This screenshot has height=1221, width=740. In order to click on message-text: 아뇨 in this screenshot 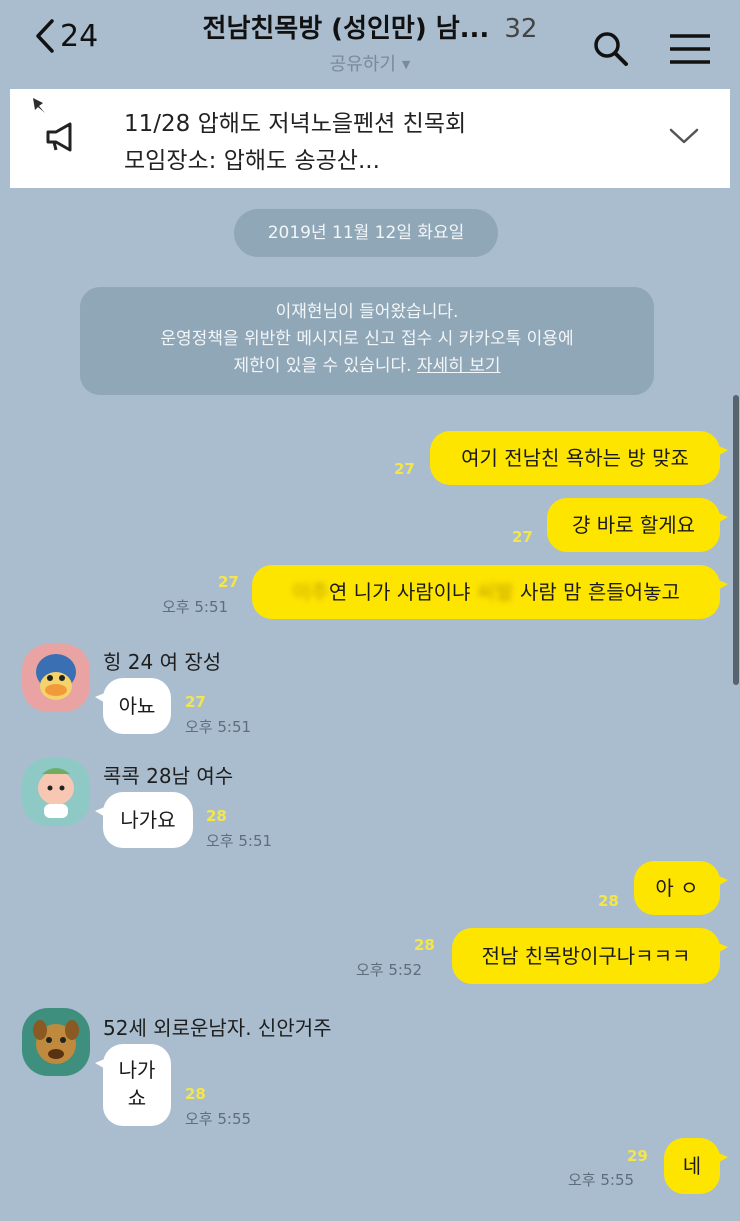, I will do `click(137, 706)`.